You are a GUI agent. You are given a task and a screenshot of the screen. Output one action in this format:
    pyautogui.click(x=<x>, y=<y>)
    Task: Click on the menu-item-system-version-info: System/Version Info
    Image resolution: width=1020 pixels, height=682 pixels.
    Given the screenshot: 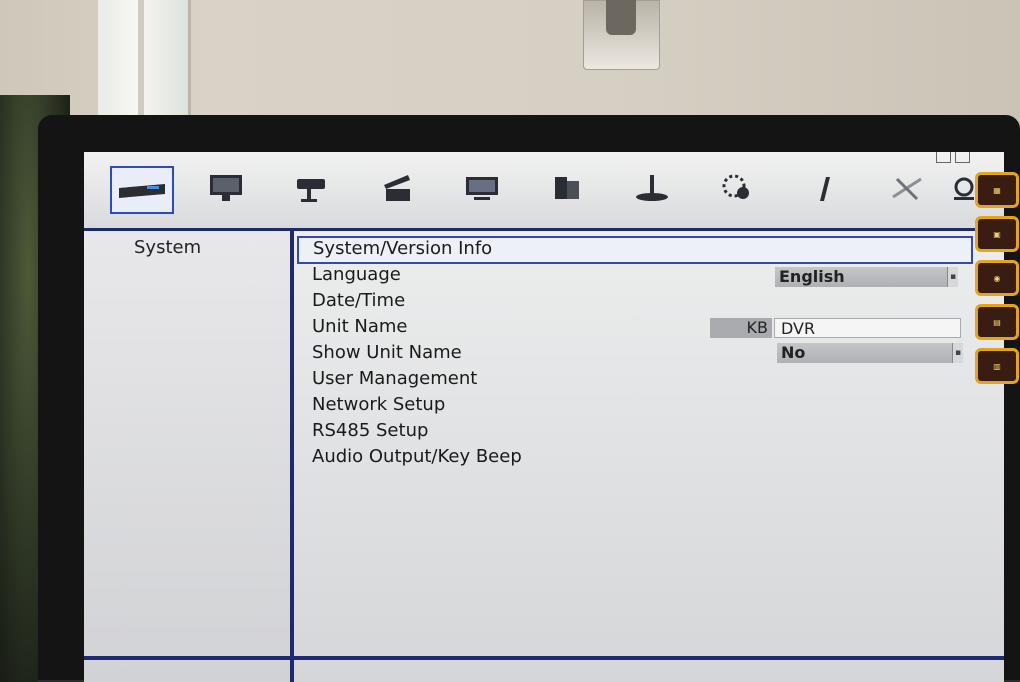 What is the action you would take?
    pyautogui.click(x=635, y=250)
    